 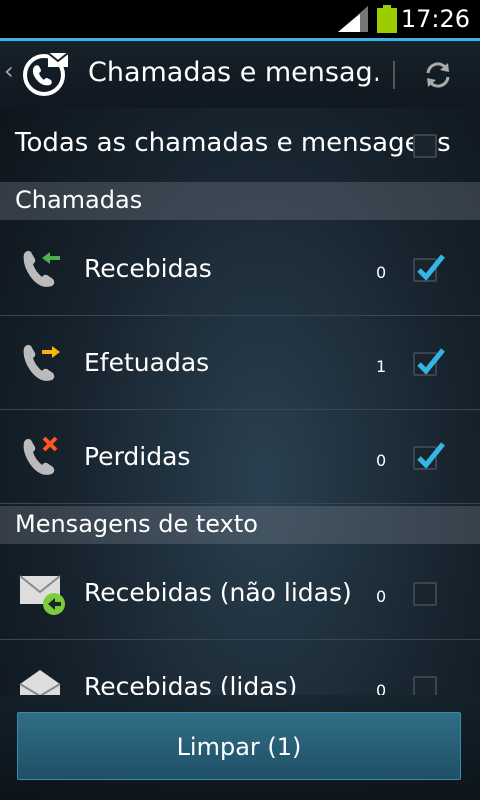 What do you see at coordinates (9, 71) in the screenshot?
I see `back-chevron-icon: ‹` at bounding box center [9, 71].